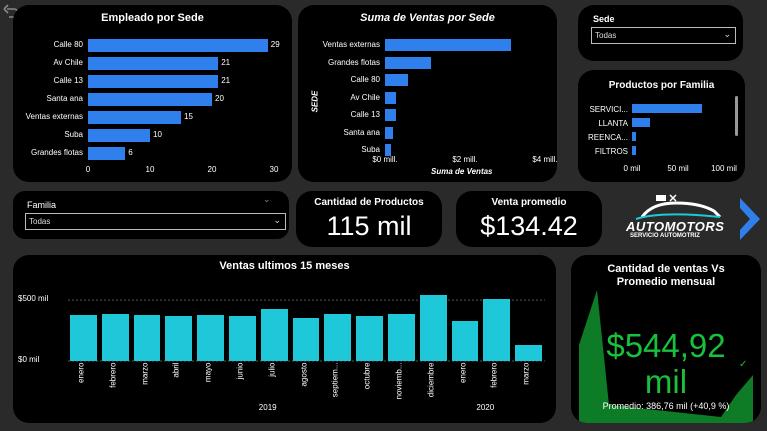 Image resolution: width=767 pixels, height=431 pixels. Describe the element at coordinates (666, 406) in the screenshot. I see `kpi-footer: Promedio: 386,76 mil (+40,9 %)` at that location.